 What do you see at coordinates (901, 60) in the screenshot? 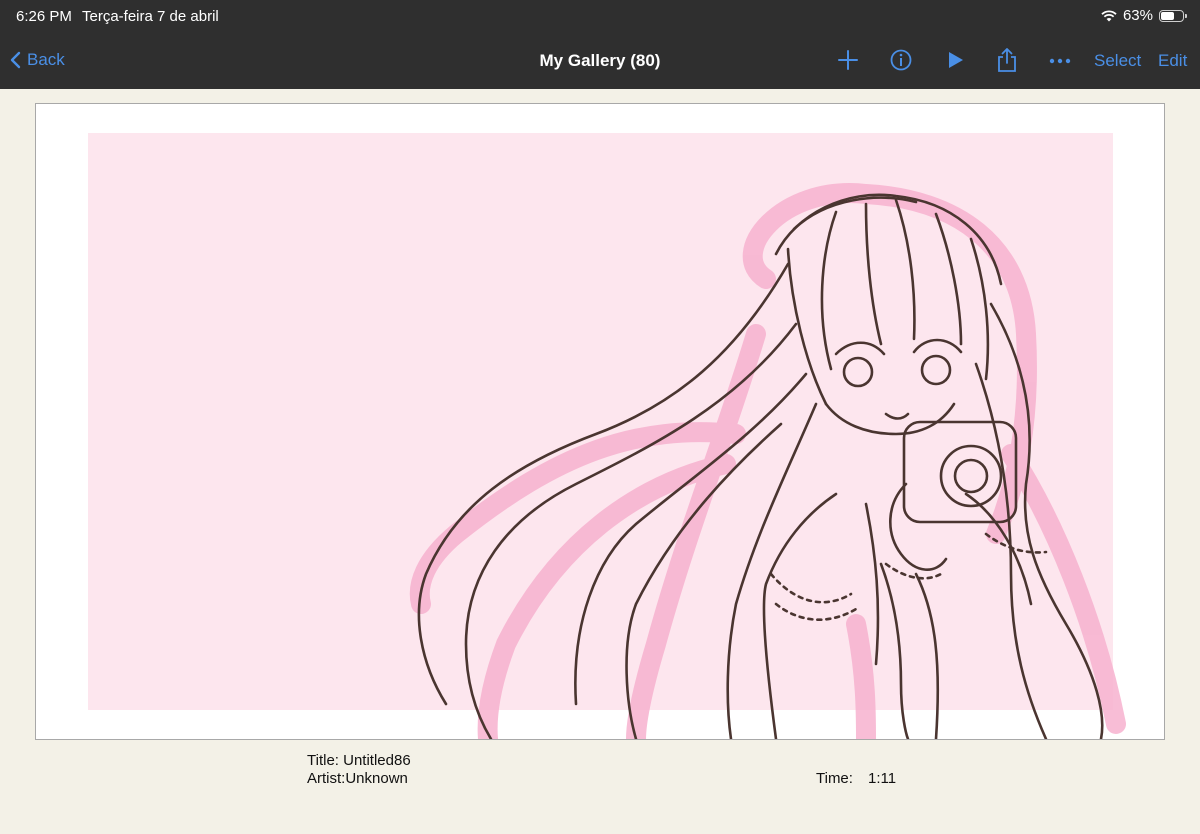
I see `info-icon` at bounding box center [901, 60].